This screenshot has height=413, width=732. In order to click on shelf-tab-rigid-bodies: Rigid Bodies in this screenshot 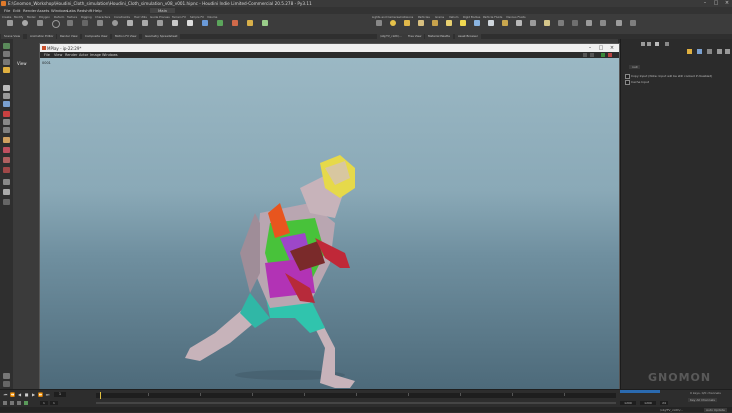, I will do `click(471, 17)`.